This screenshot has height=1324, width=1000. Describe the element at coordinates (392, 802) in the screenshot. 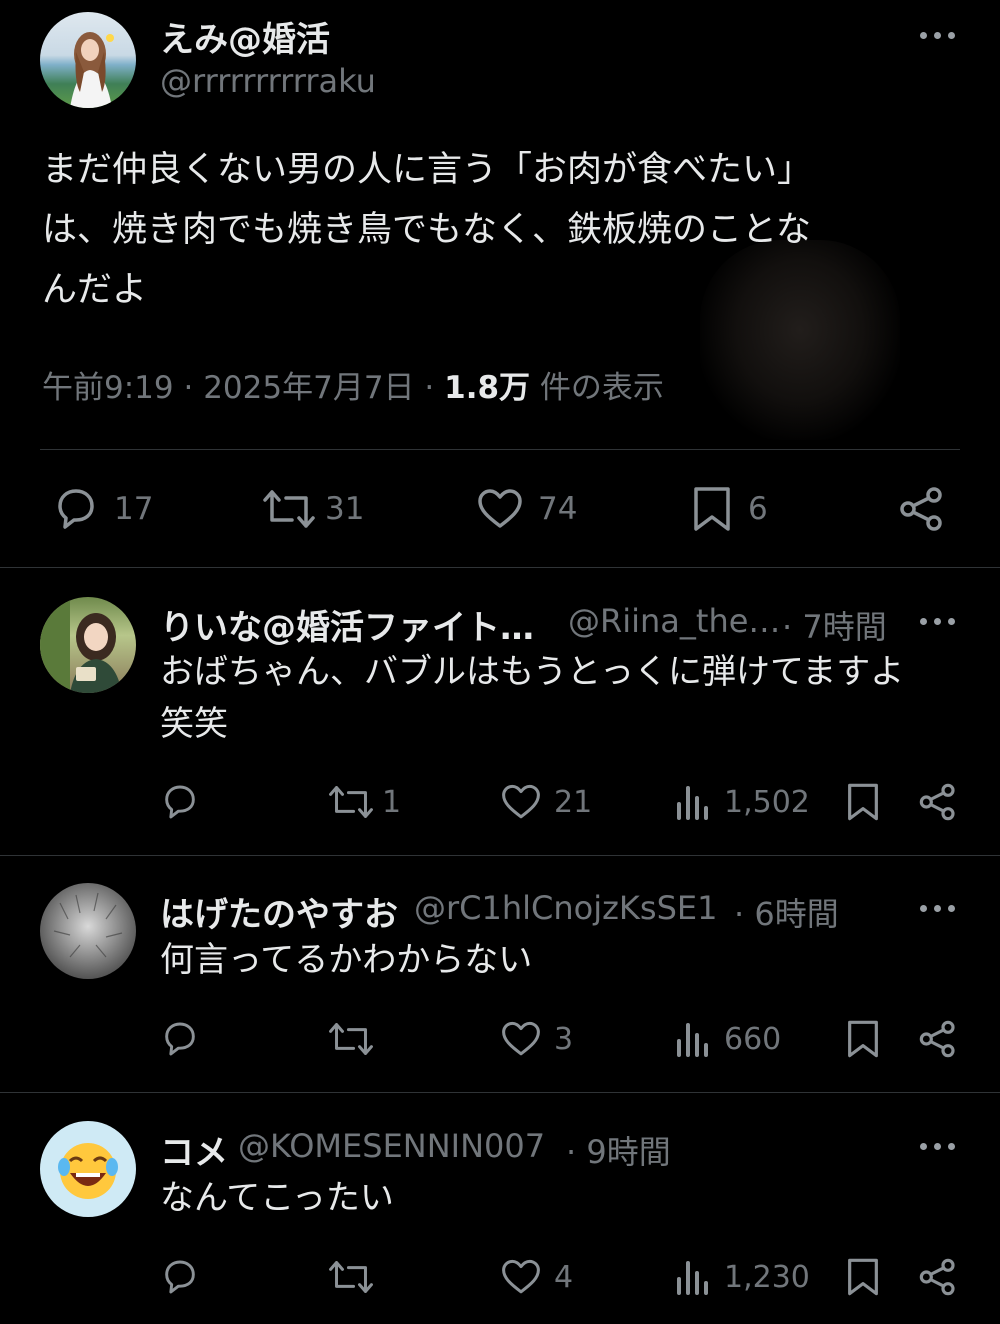

I see `retweet-count: 1` at that location.